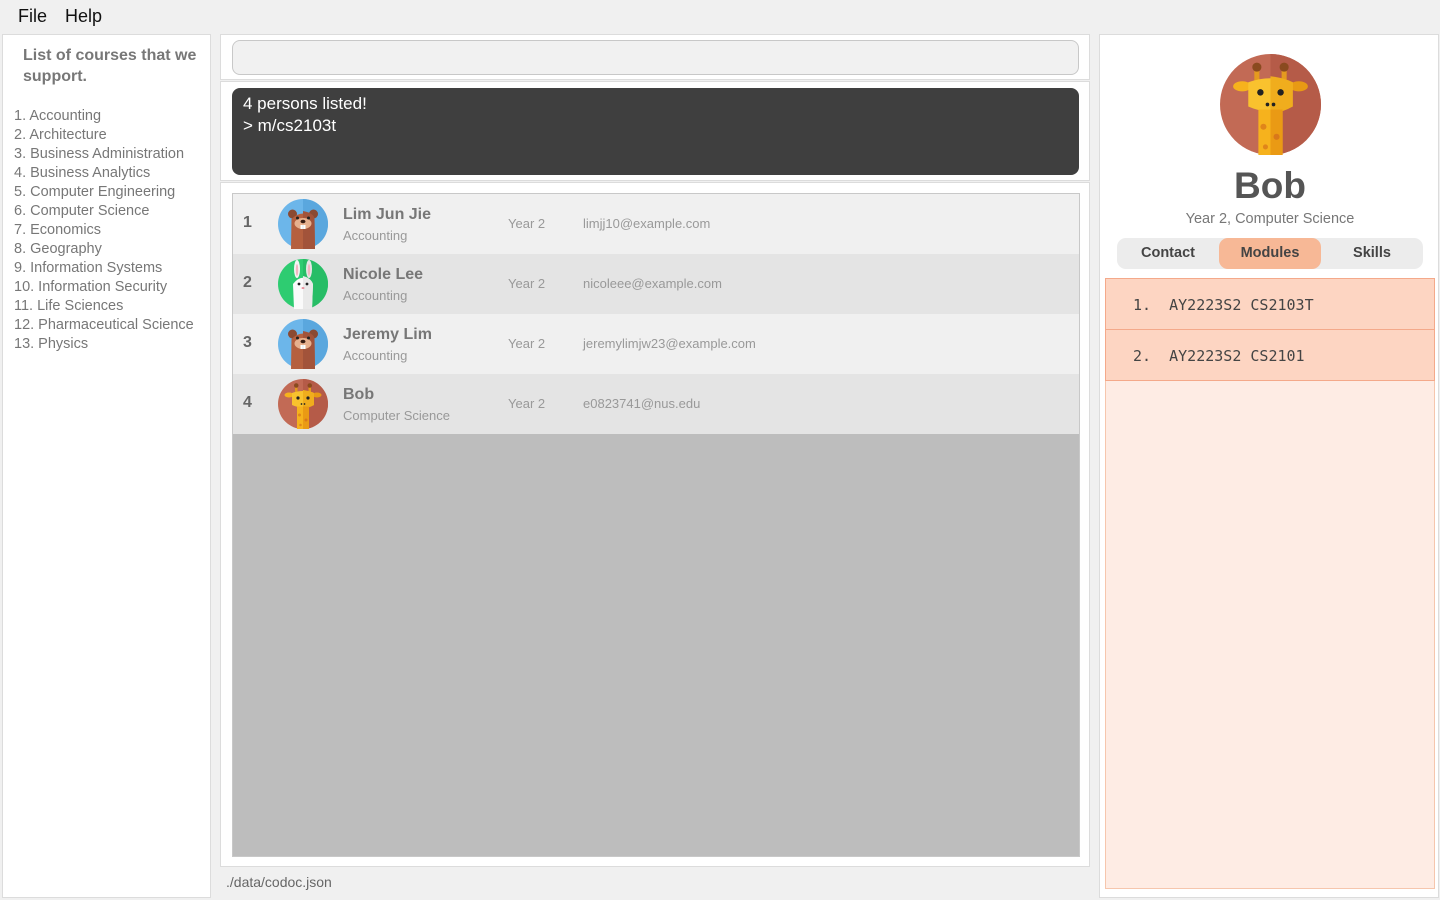  What do you see at coordinates (305, 103) in the screenshot?
I see `result-message: 4 persons listed!` at bounding box center [305, 103].